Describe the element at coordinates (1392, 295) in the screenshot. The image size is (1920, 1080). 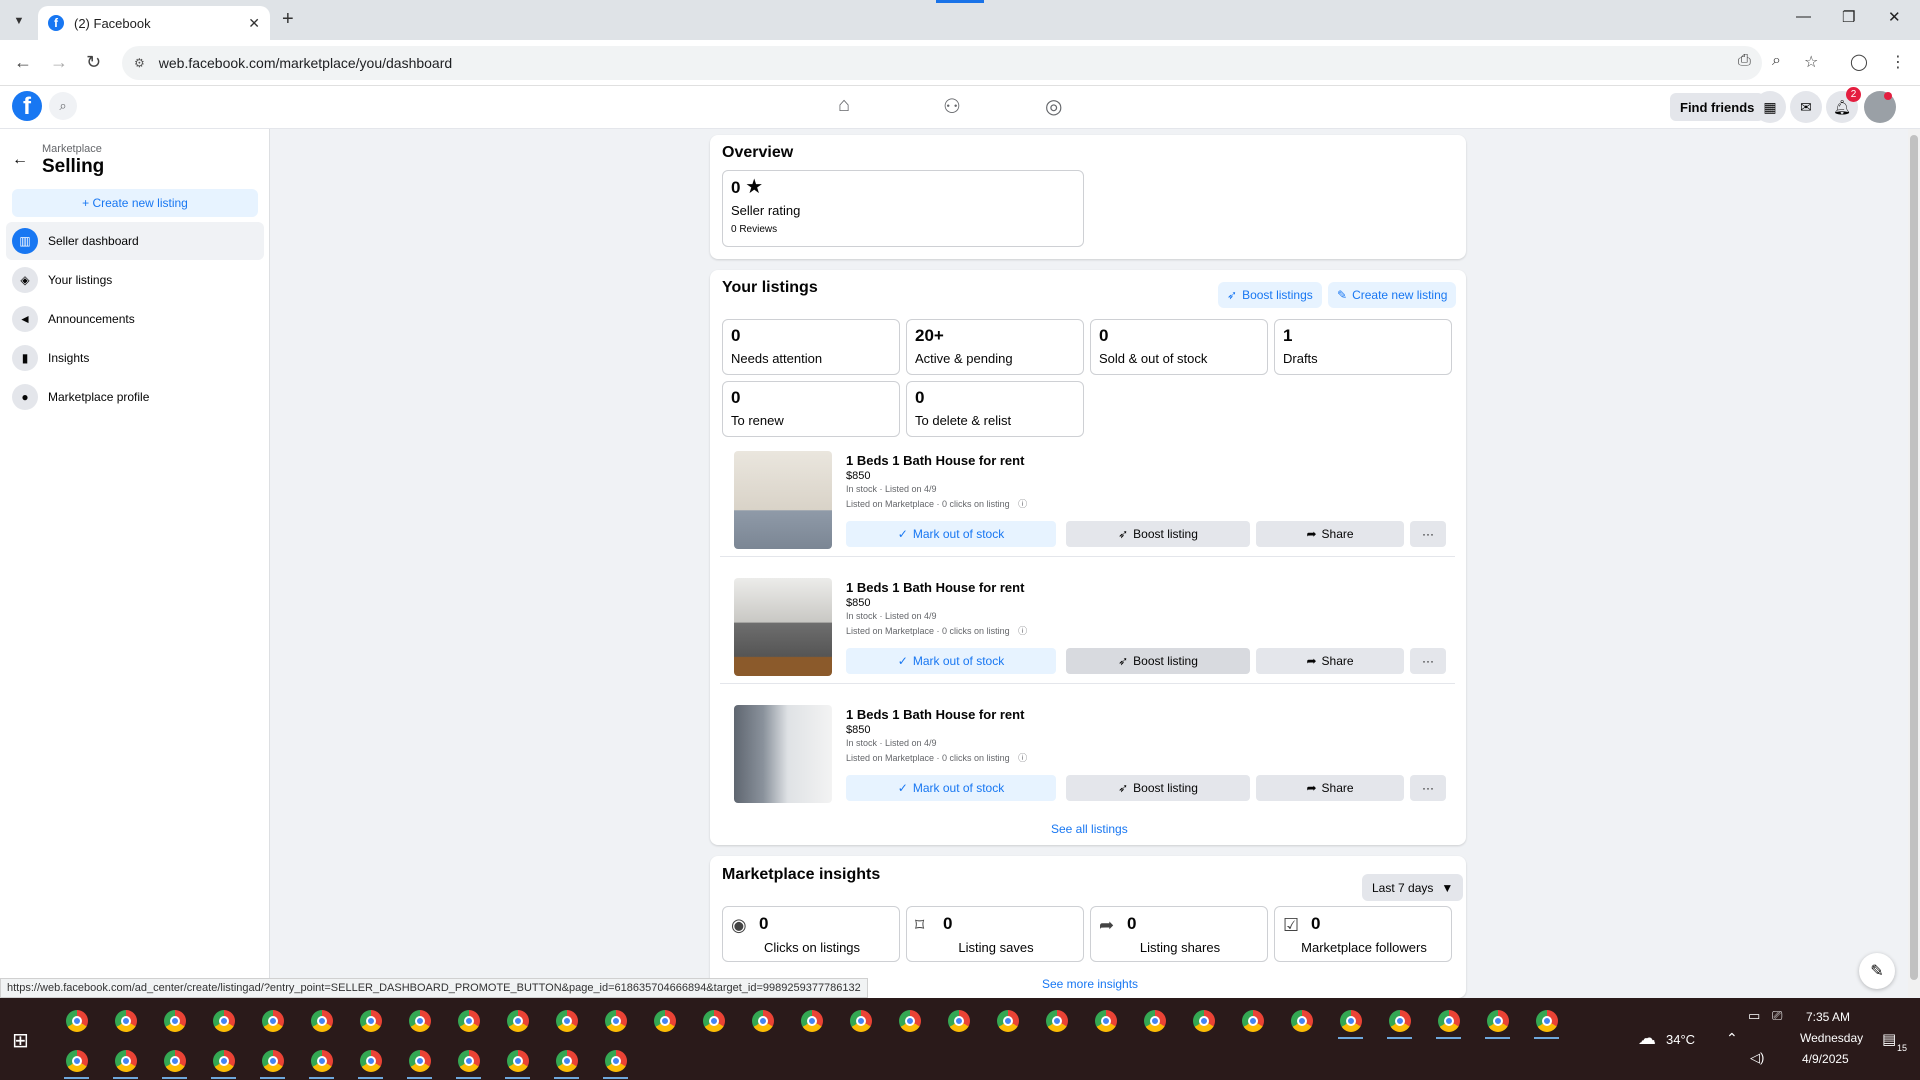
I see `create-listing-button: ✎ Create new listing` at that location.